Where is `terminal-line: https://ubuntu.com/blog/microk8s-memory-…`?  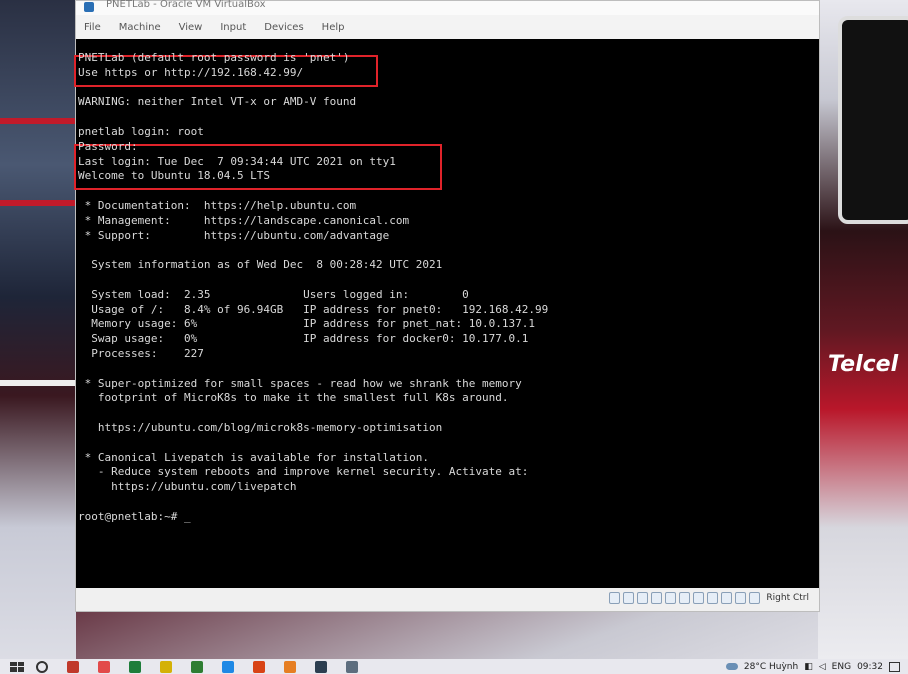
terminal-line: https://ubuntu.com/blog/microk8s-memory-… is located at coordinates (260, 427).